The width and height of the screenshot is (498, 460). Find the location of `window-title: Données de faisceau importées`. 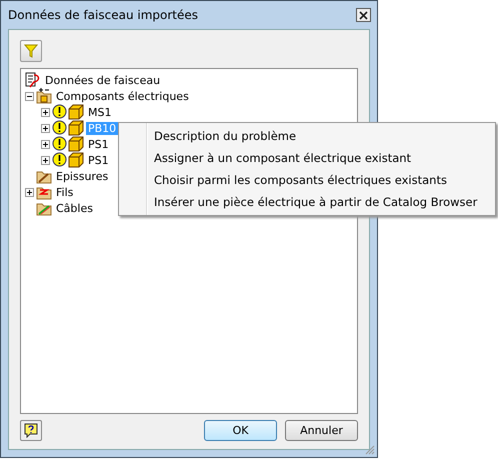

window-title: Données de faisceau importées is located at coordinates (103, 15).